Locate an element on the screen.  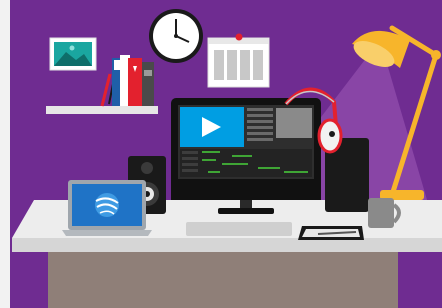
laptop is located at coordinates (107, 208).